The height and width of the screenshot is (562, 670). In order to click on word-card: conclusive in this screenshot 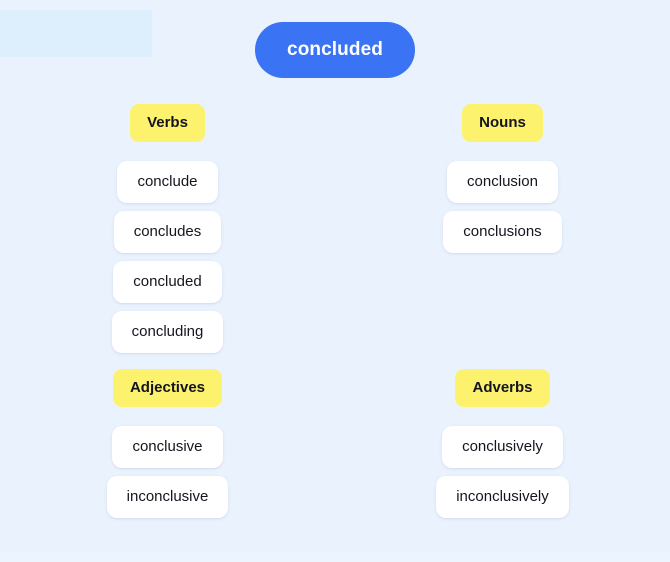, I will do `click(167, 447)`.